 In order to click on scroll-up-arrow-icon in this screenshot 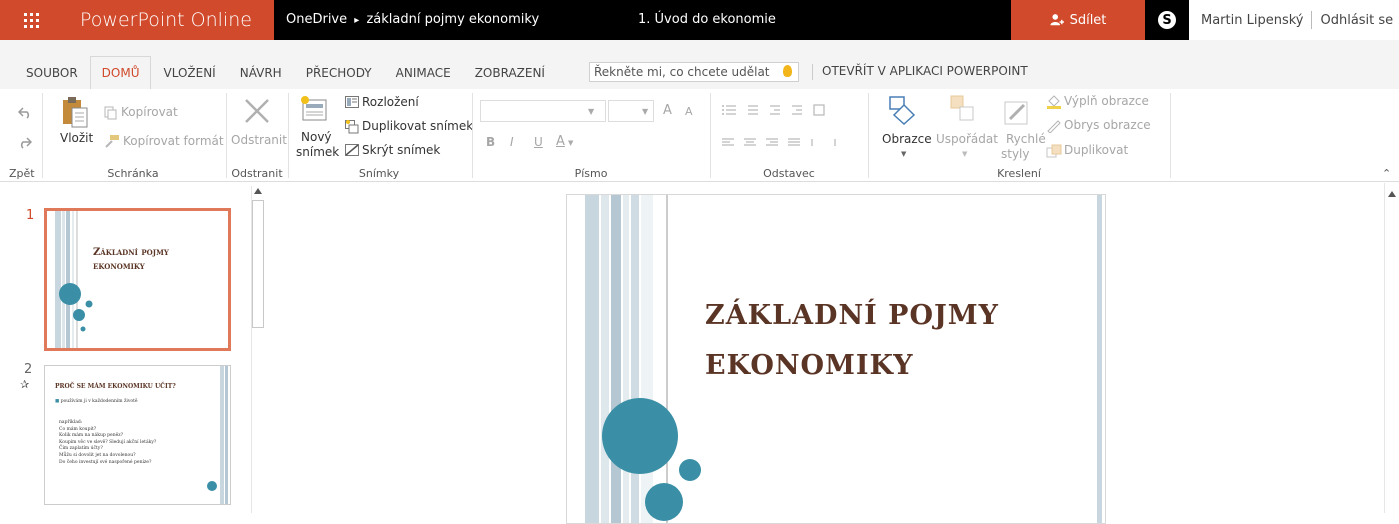, I will do `click(258, 191)`.